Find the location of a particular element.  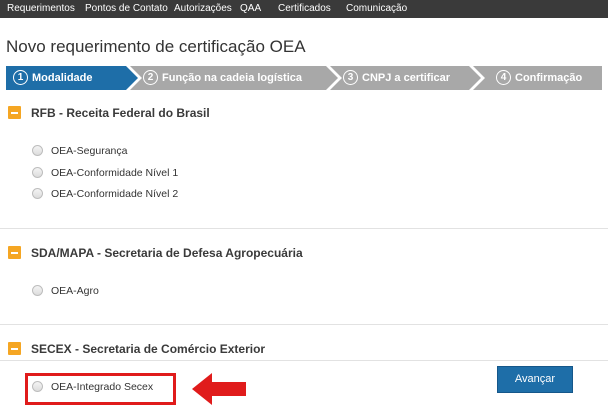

option-label: OEA-Conformidade Nível 1 is located at coordinates (115, 173).